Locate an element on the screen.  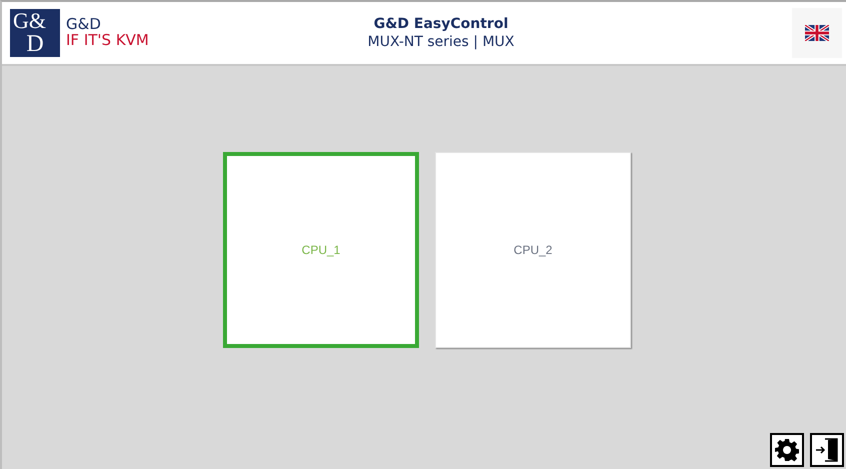
door-exit-icon is located at coordinates (827, 450).